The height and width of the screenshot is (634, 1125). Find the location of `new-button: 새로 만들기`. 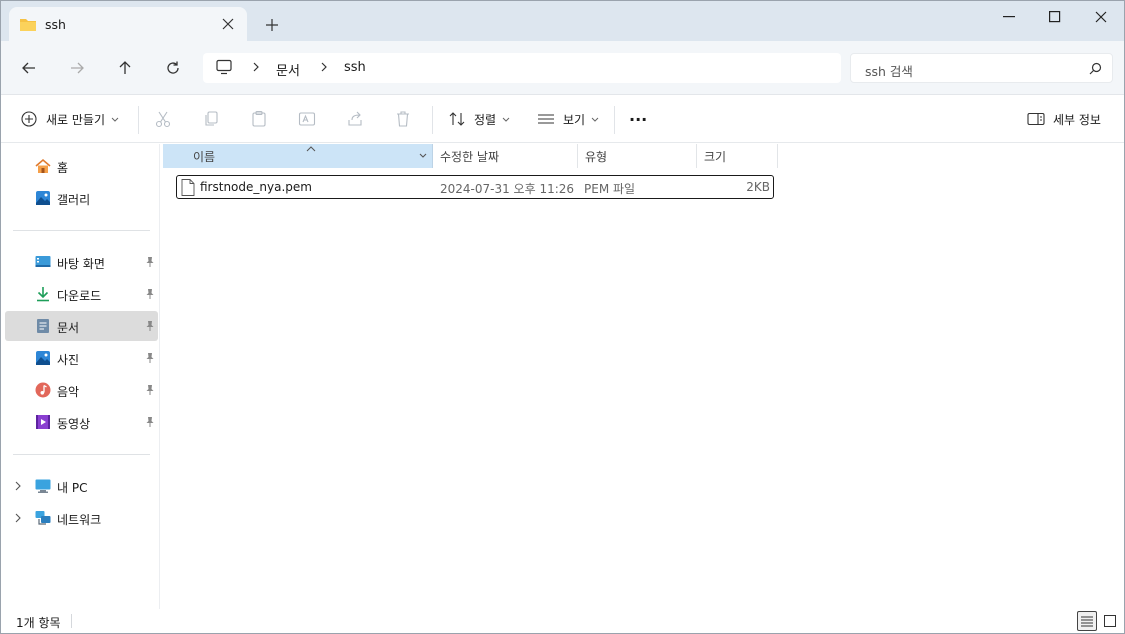

new-button: 새로 만들기 is located at coordinates (68, 119).